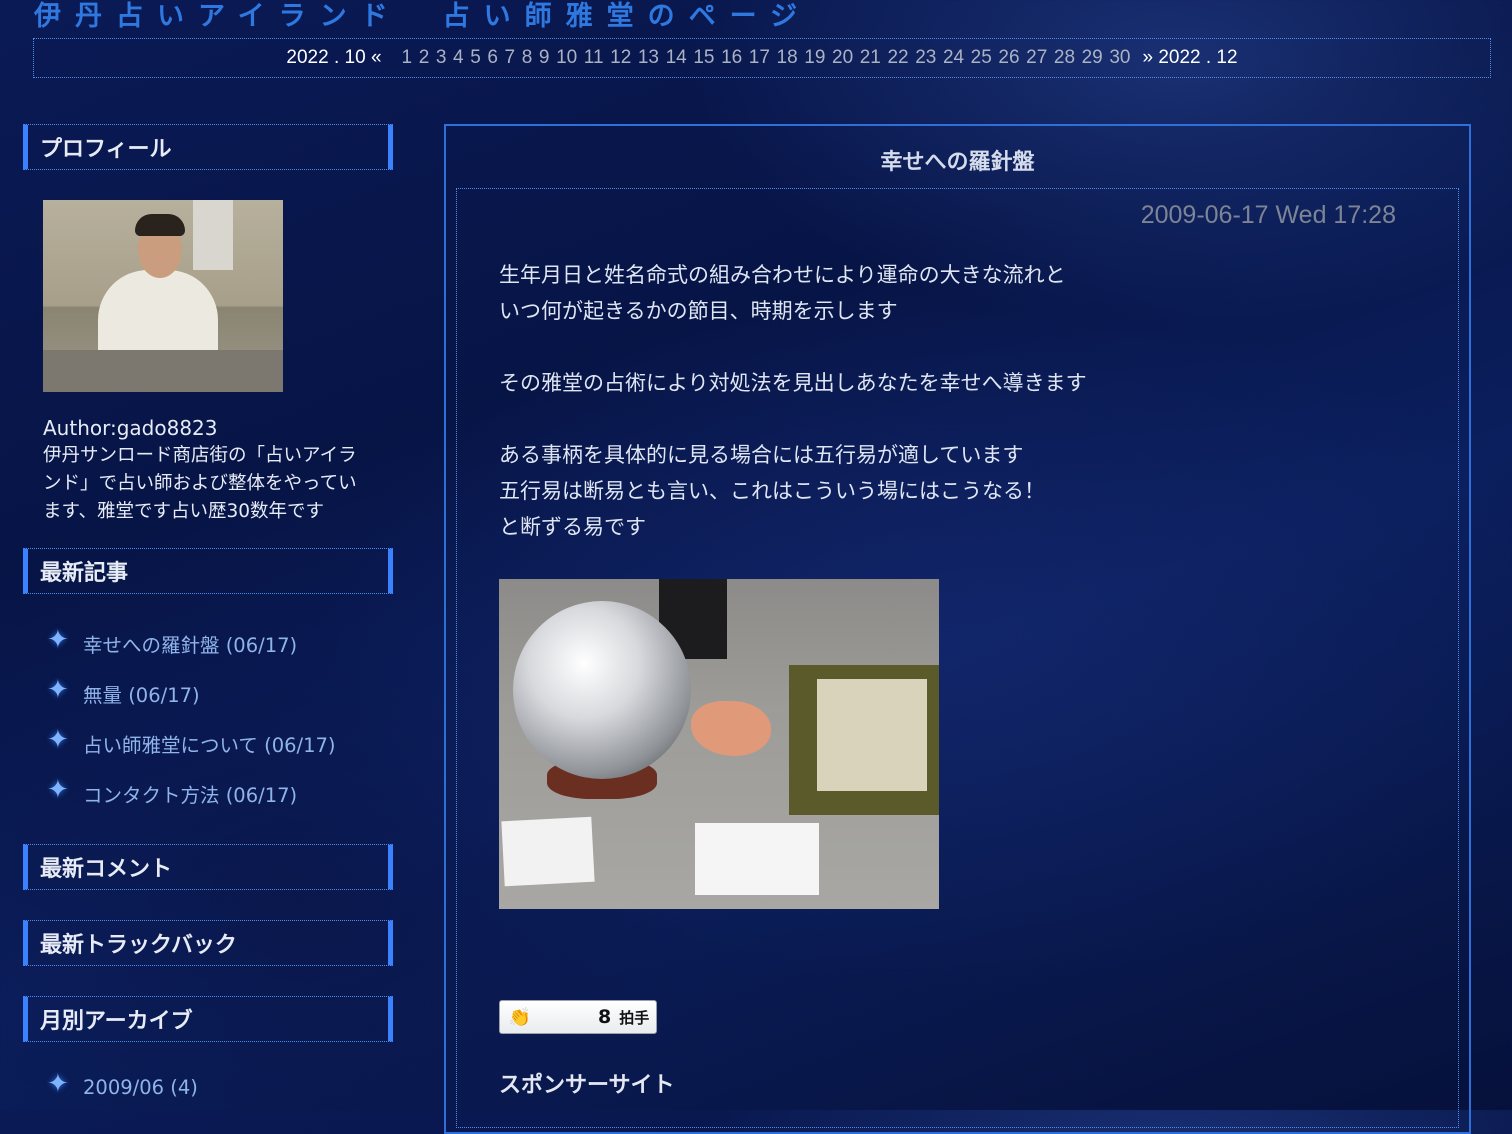  I want to click on calendar-day-24: 24, so click(953, 58).